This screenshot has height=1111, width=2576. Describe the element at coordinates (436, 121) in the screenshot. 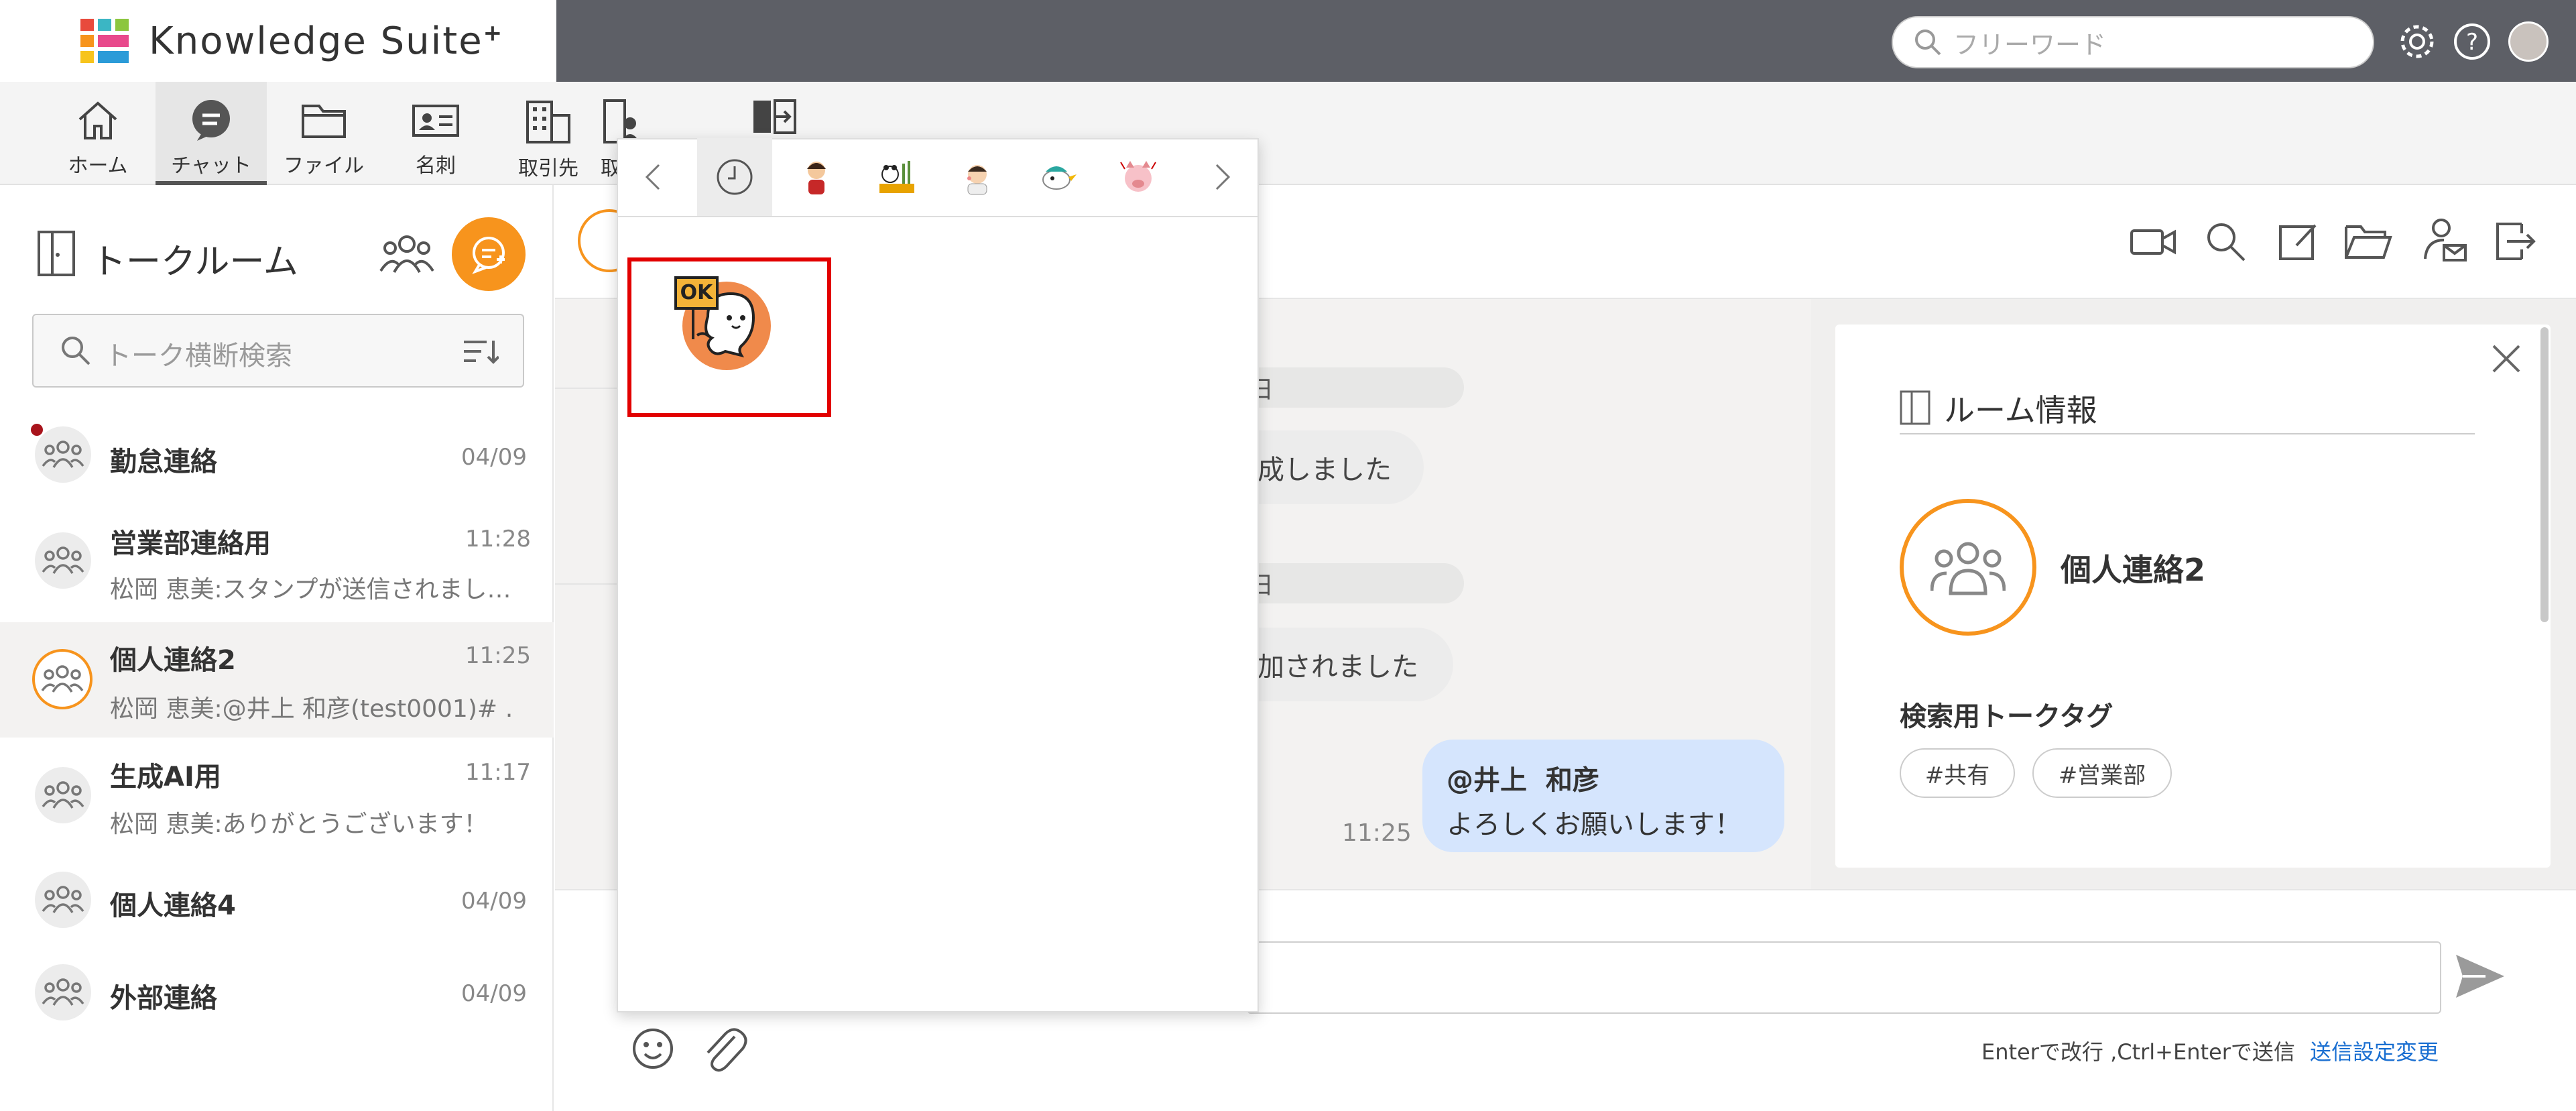

I see `business-card-icon` at that location.